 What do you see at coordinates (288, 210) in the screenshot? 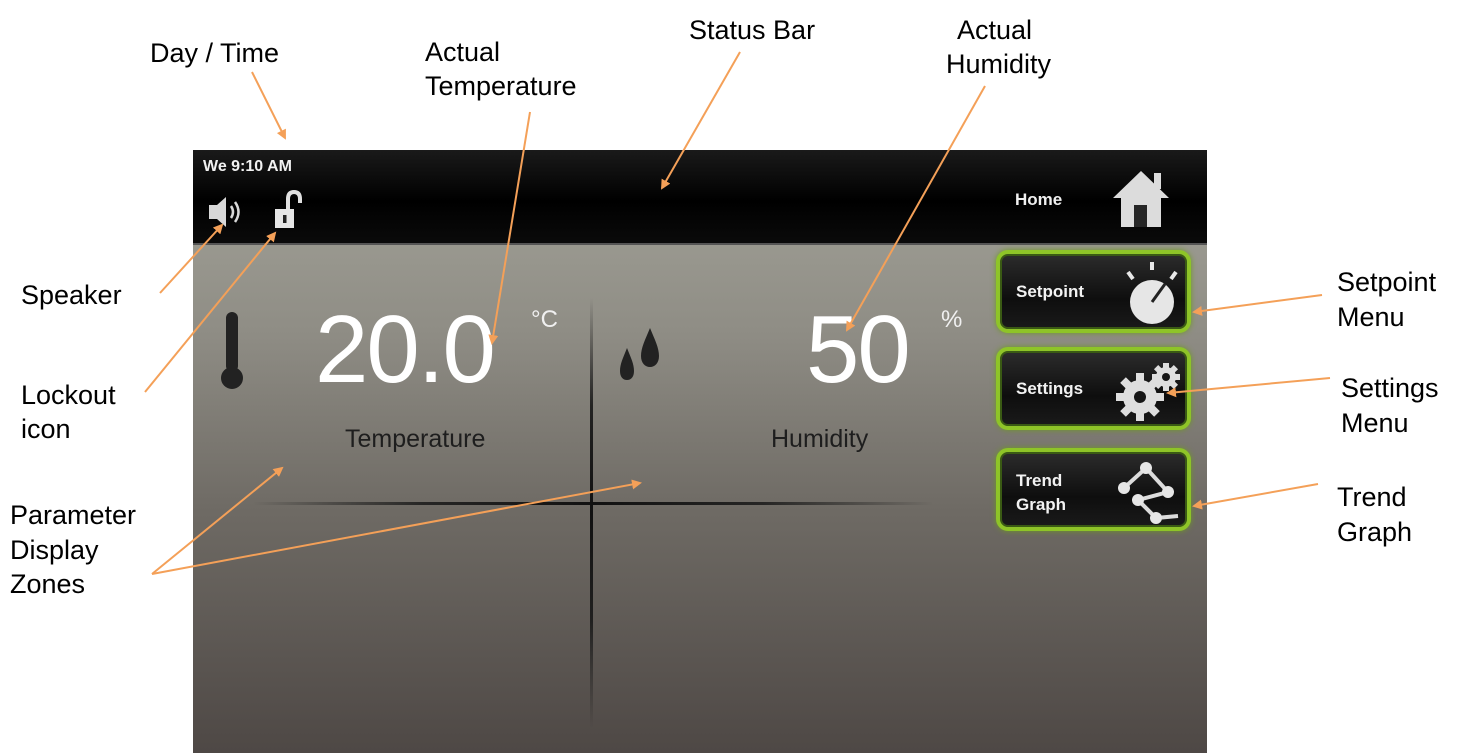
I see `lockout-icon` at bounding box center [288, 210].